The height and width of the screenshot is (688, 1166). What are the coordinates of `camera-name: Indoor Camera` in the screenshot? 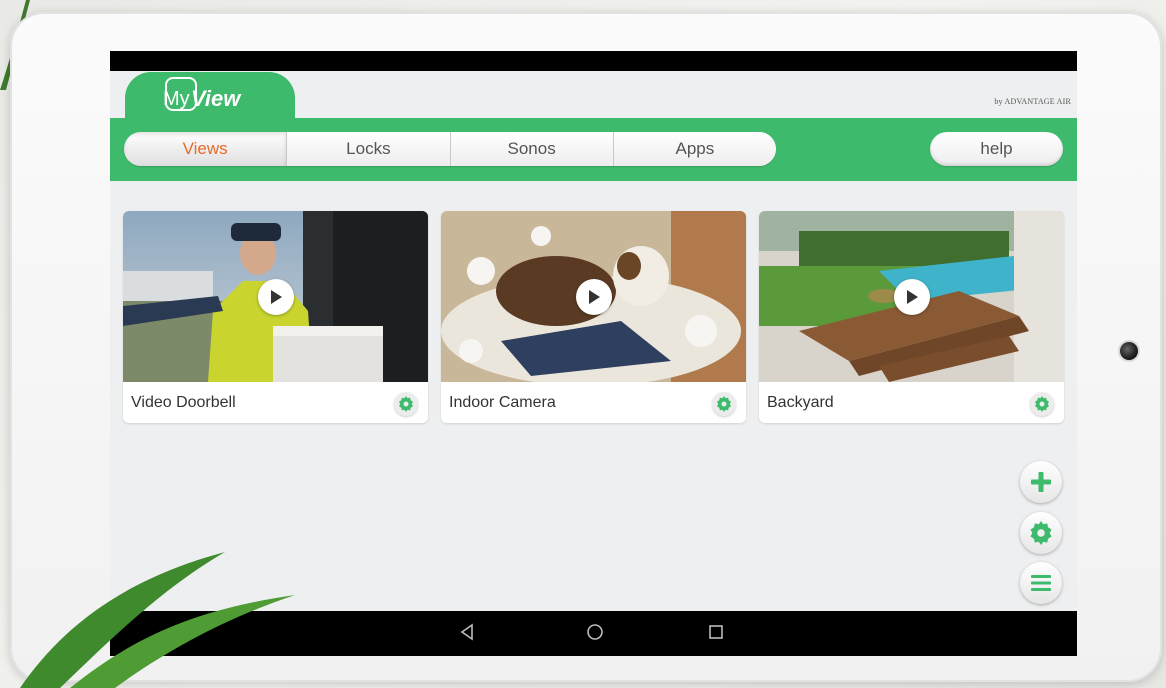 It's located at (502, 402).